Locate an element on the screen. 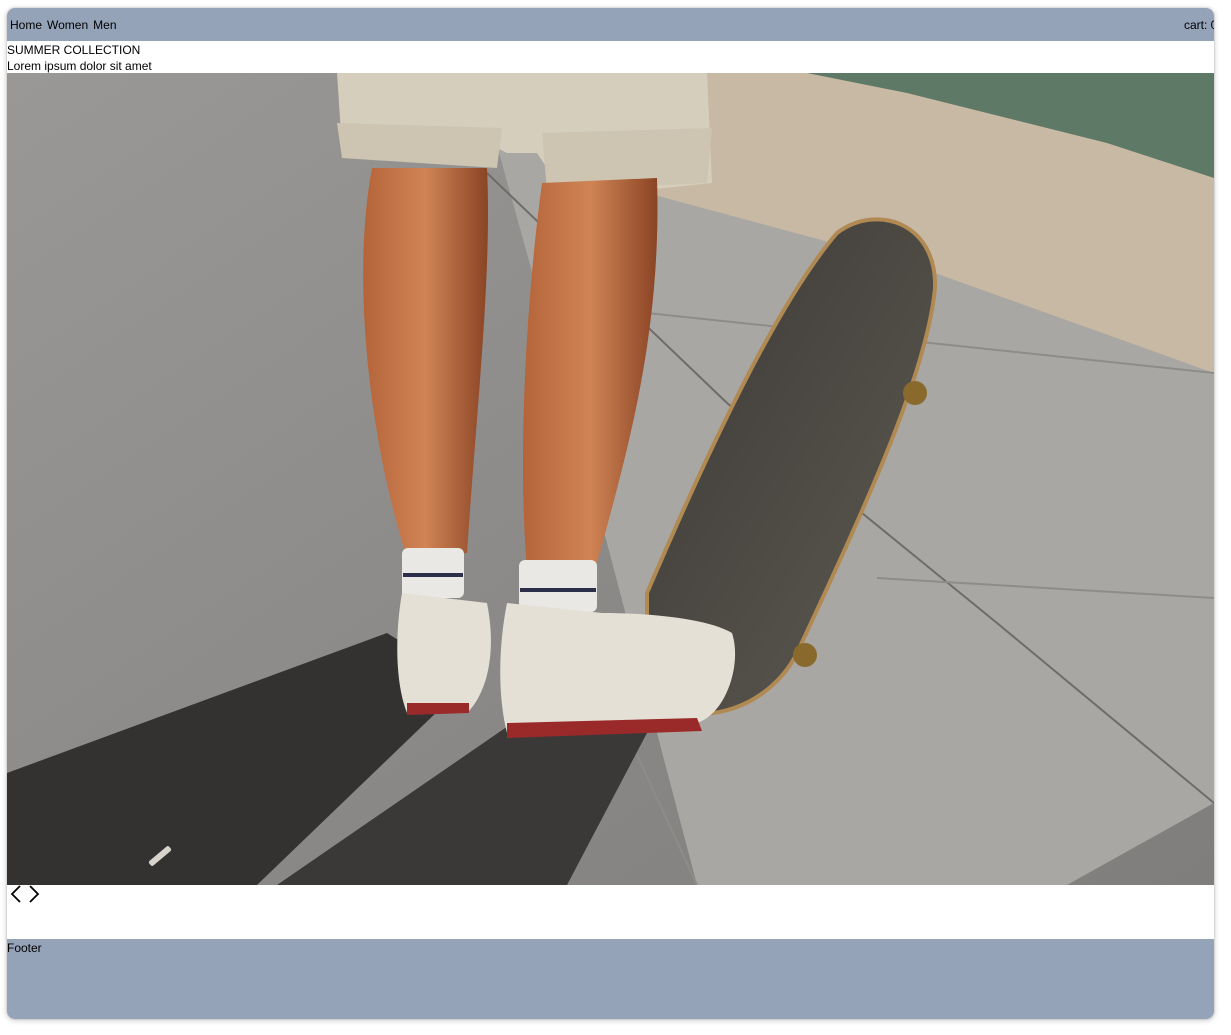  nav-link-men: Men is located at coordinates (104, 25).